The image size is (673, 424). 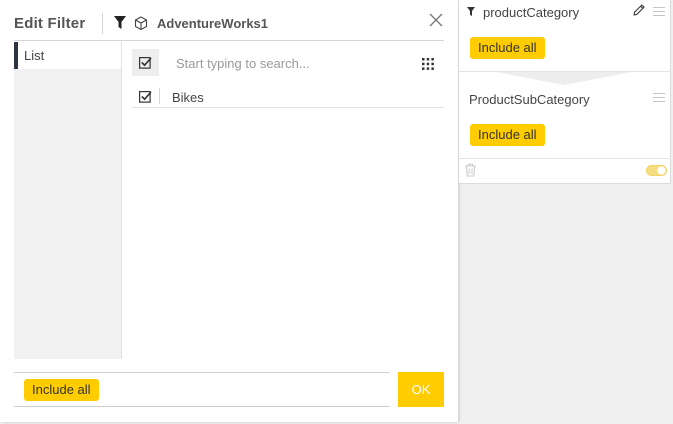 I want to click on grid-dots-icon, so click(x=428, y=64).